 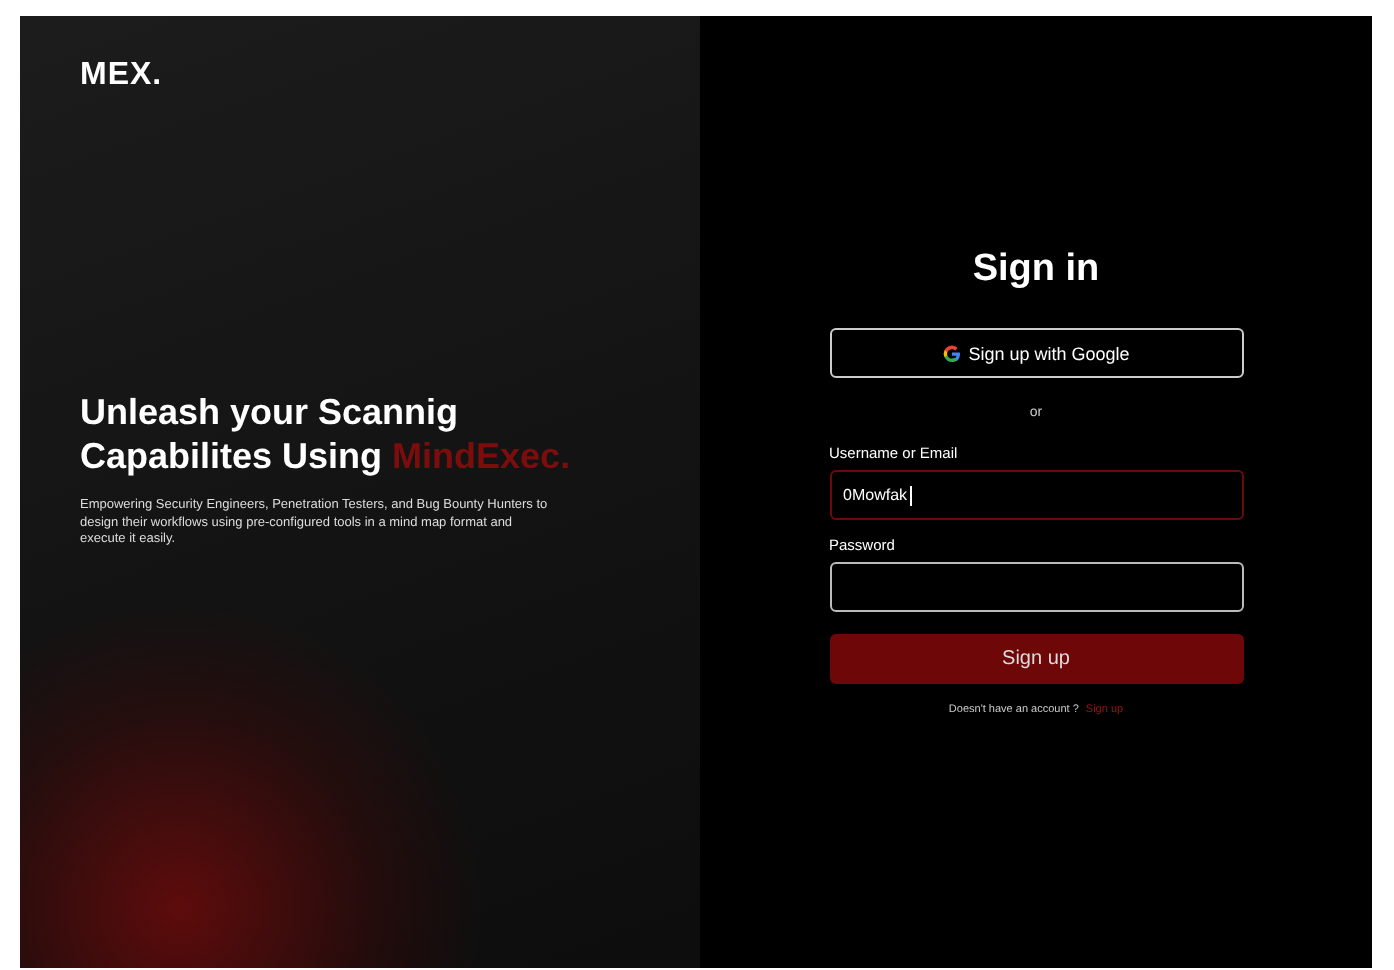 What do you see at coordinates (952, 353) in the screenshot?
I see `google-icon` at bounding box center [952, 353].